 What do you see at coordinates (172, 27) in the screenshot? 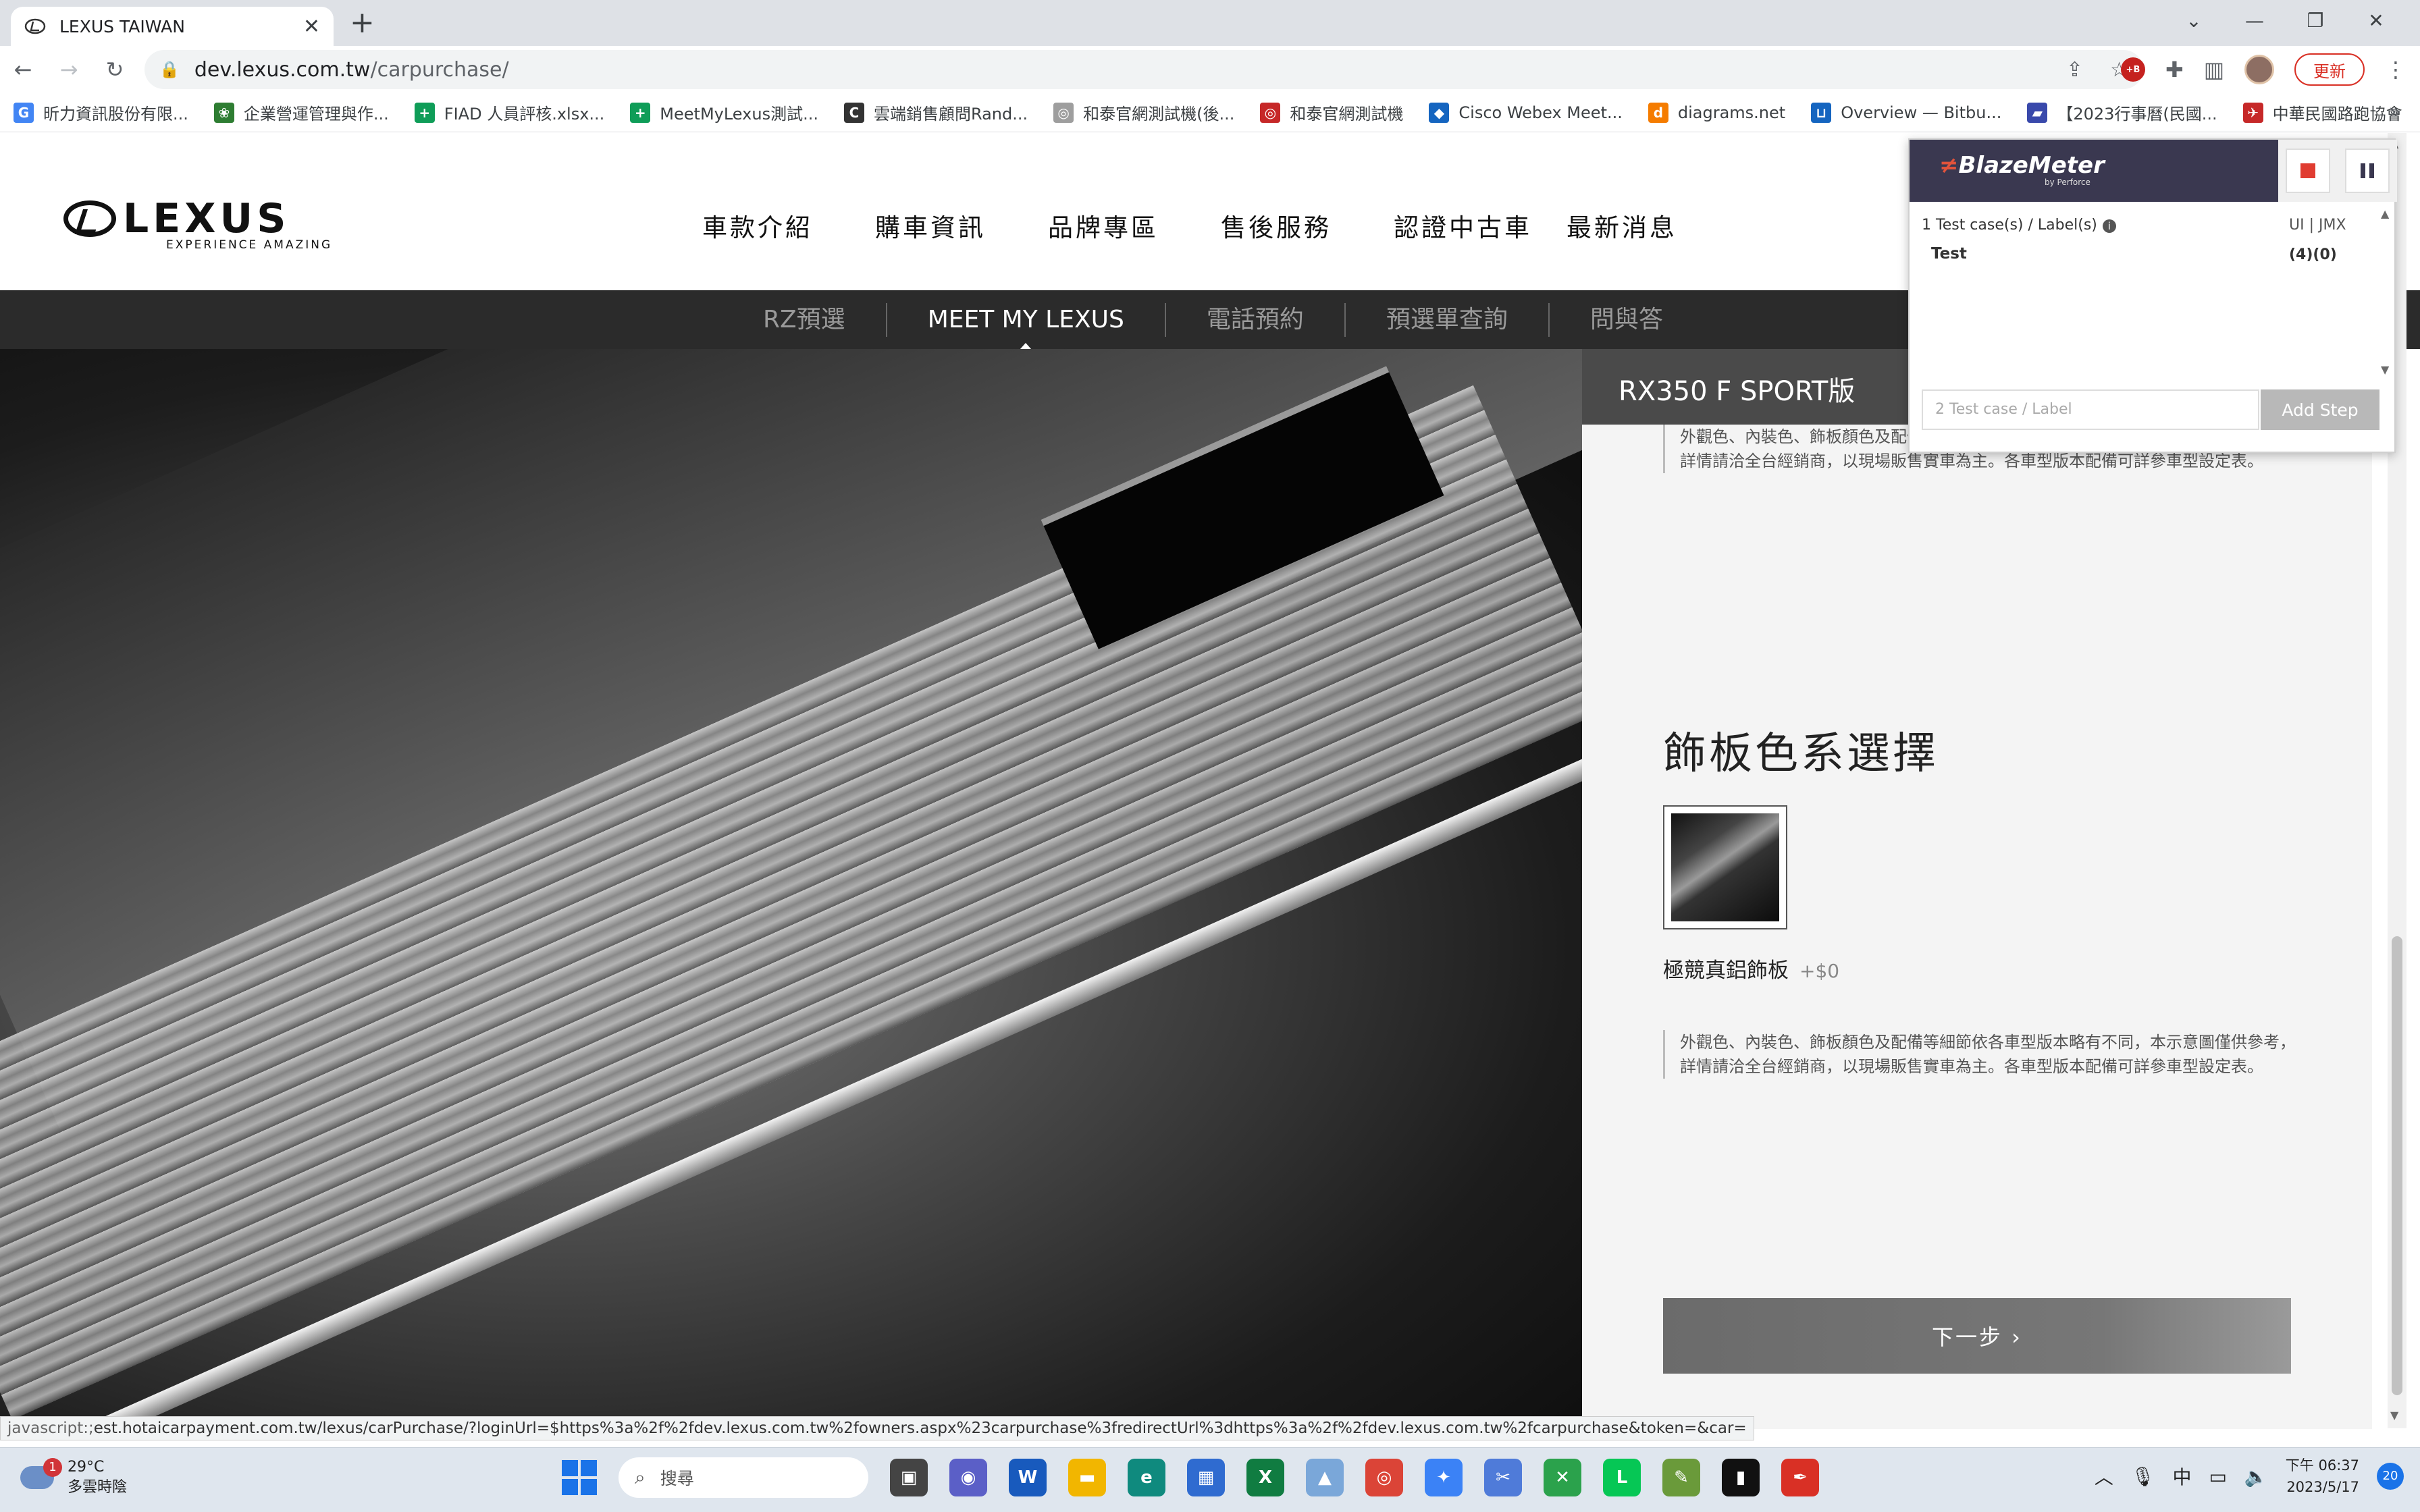
I see `browser-tab: LEXUS TAIWAN ✕` at bounding box center [172, 27].